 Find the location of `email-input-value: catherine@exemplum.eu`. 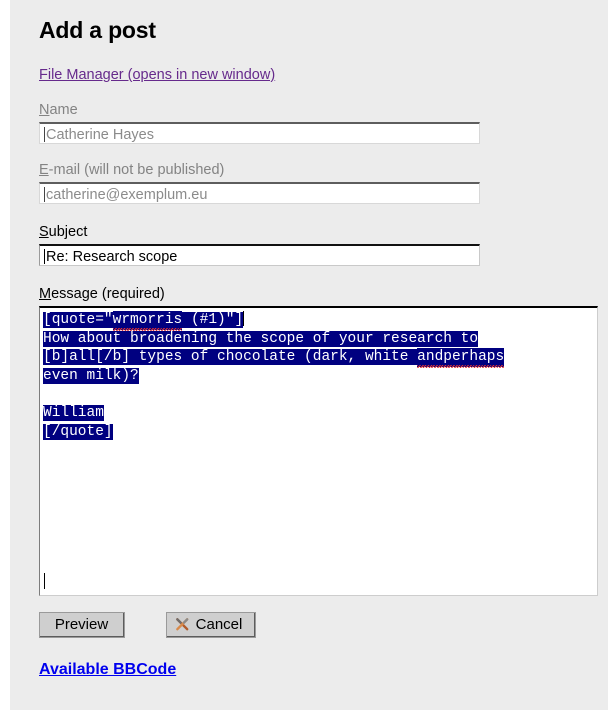

email-input-value: catherine@exemplum.eu is located at coordinates (127, 195).